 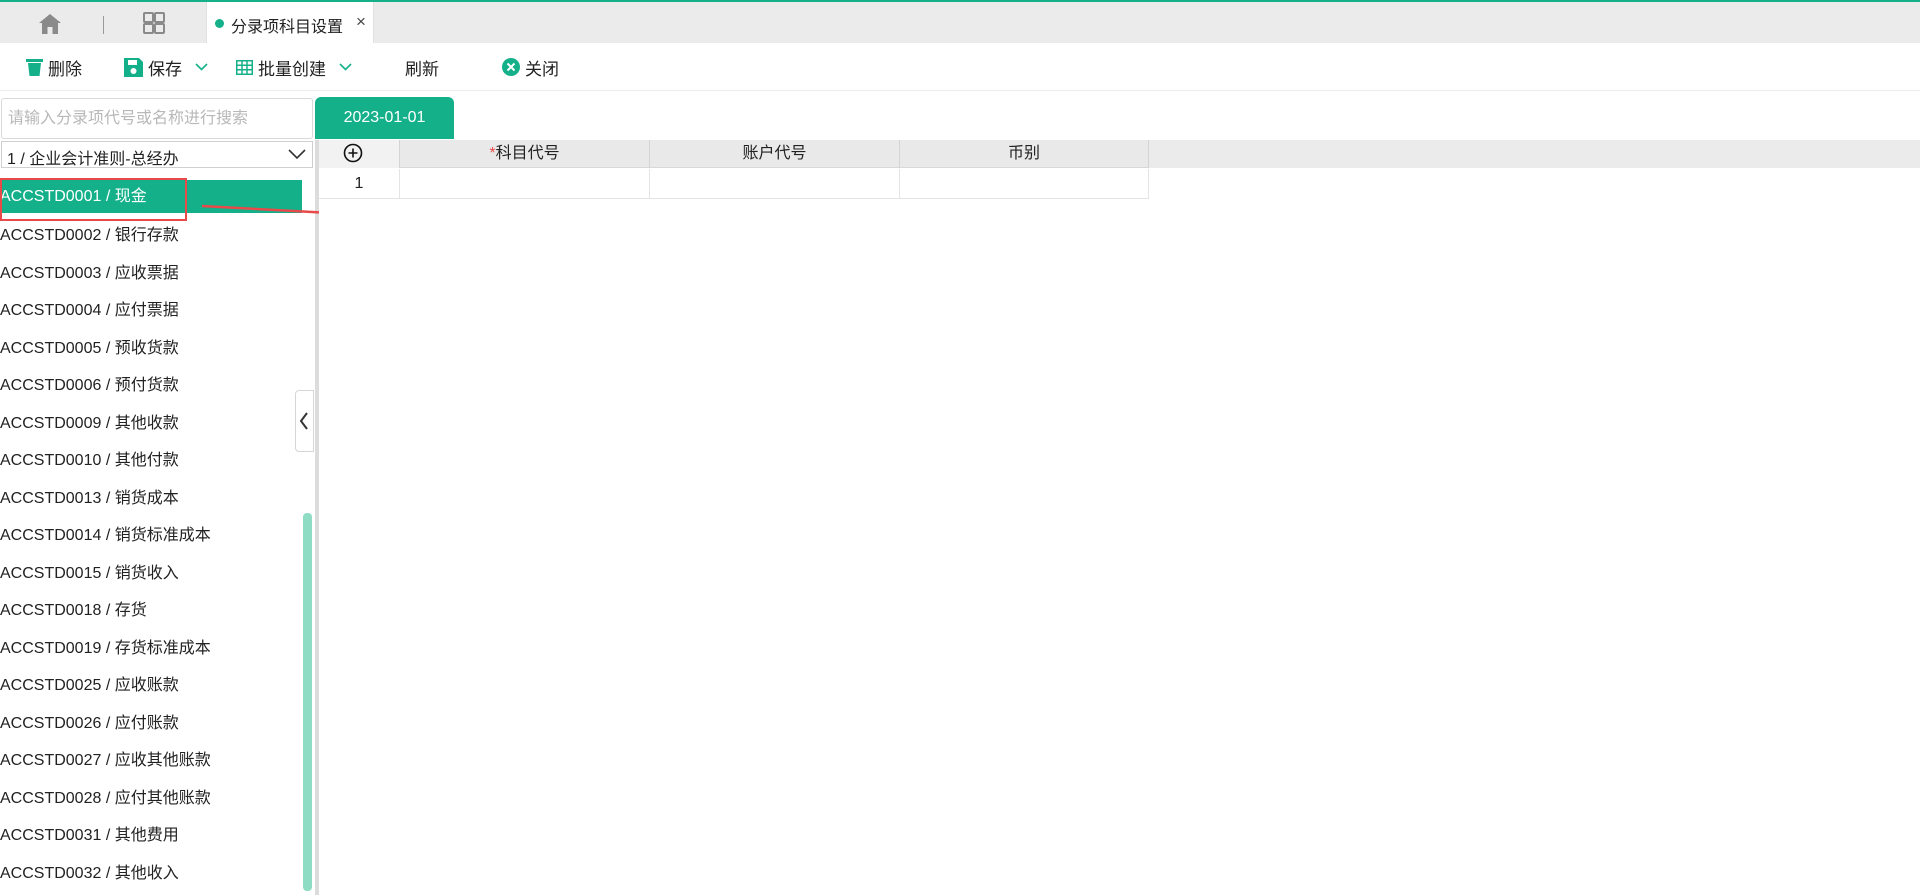 I want to click on collapse-panel-button, so click(x=304, y=421).